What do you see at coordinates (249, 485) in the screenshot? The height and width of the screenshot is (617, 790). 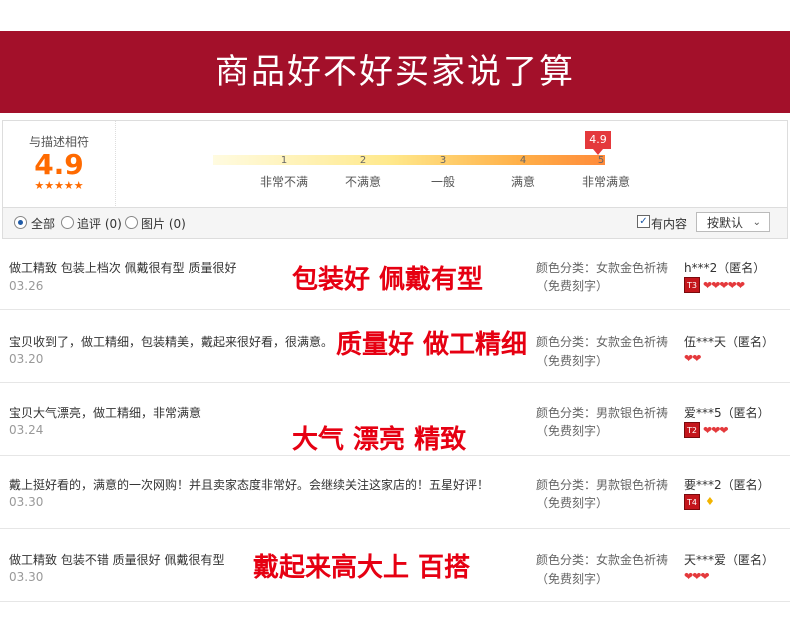 I see `review-text: 戴上挺好看的，满意的一次网购！并且卖家态度非常好。会继续关注这家店的！五星好评！` at bounding box center [249, 485].